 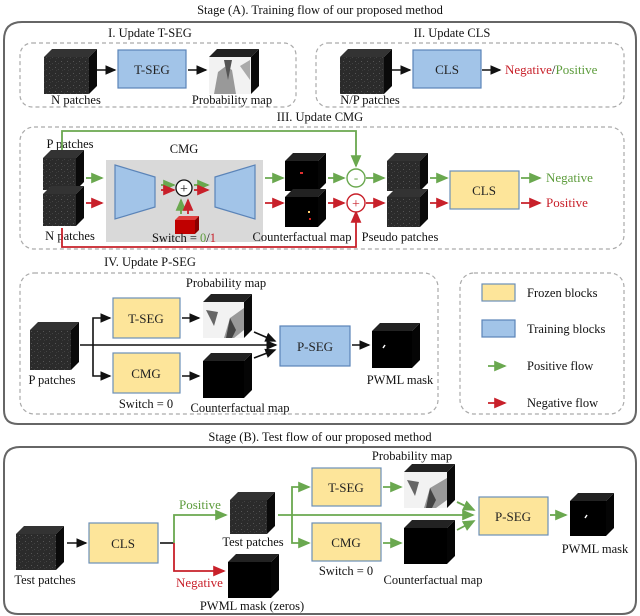 What do you see at coordinates (252, 606) in the screenshot?
I see `pwml-mask-zeros-label: PWML mask (zeros)` at bounding box center [252, 606].